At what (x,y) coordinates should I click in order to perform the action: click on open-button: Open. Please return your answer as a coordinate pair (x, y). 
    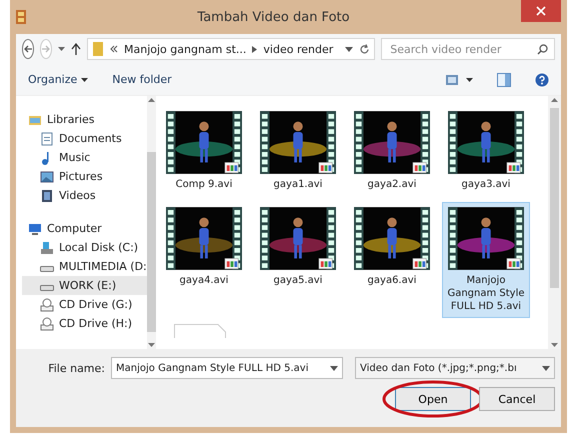
    Looking at the image, I should click on (433, 399).